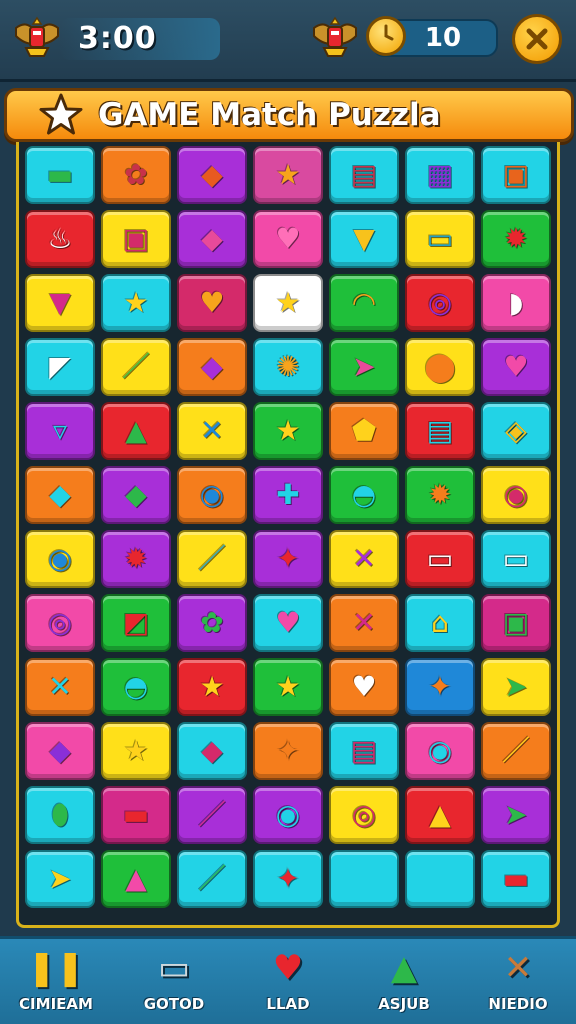 The height and width of the screenshot is (1024, 576). What do you see at coordinates (537, 39) in the screenshot?
I see `close-button` at bounding box center [537, 39].